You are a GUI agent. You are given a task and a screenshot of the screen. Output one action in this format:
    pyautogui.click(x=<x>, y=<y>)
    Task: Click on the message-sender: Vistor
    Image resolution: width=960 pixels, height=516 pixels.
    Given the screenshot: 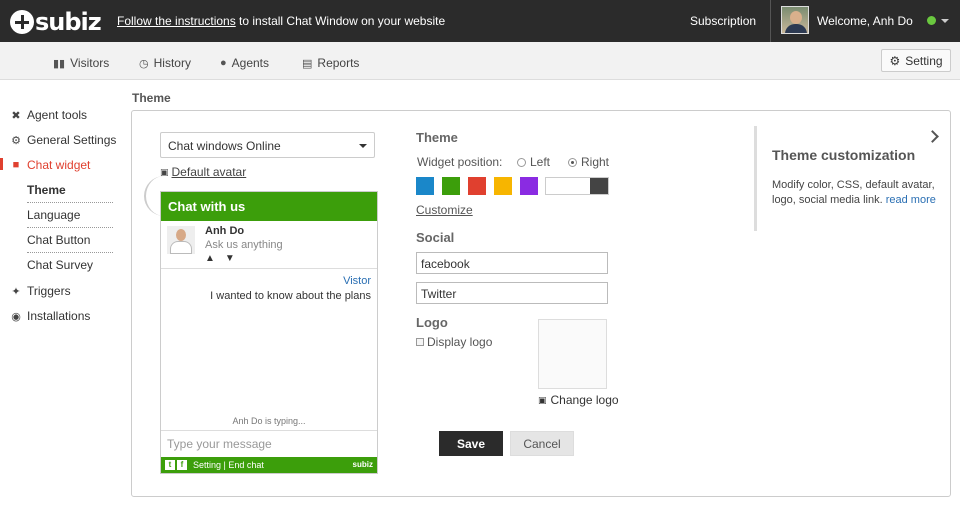 What is the action you would take?
    pyautogui.click(x=357, y=281)
    